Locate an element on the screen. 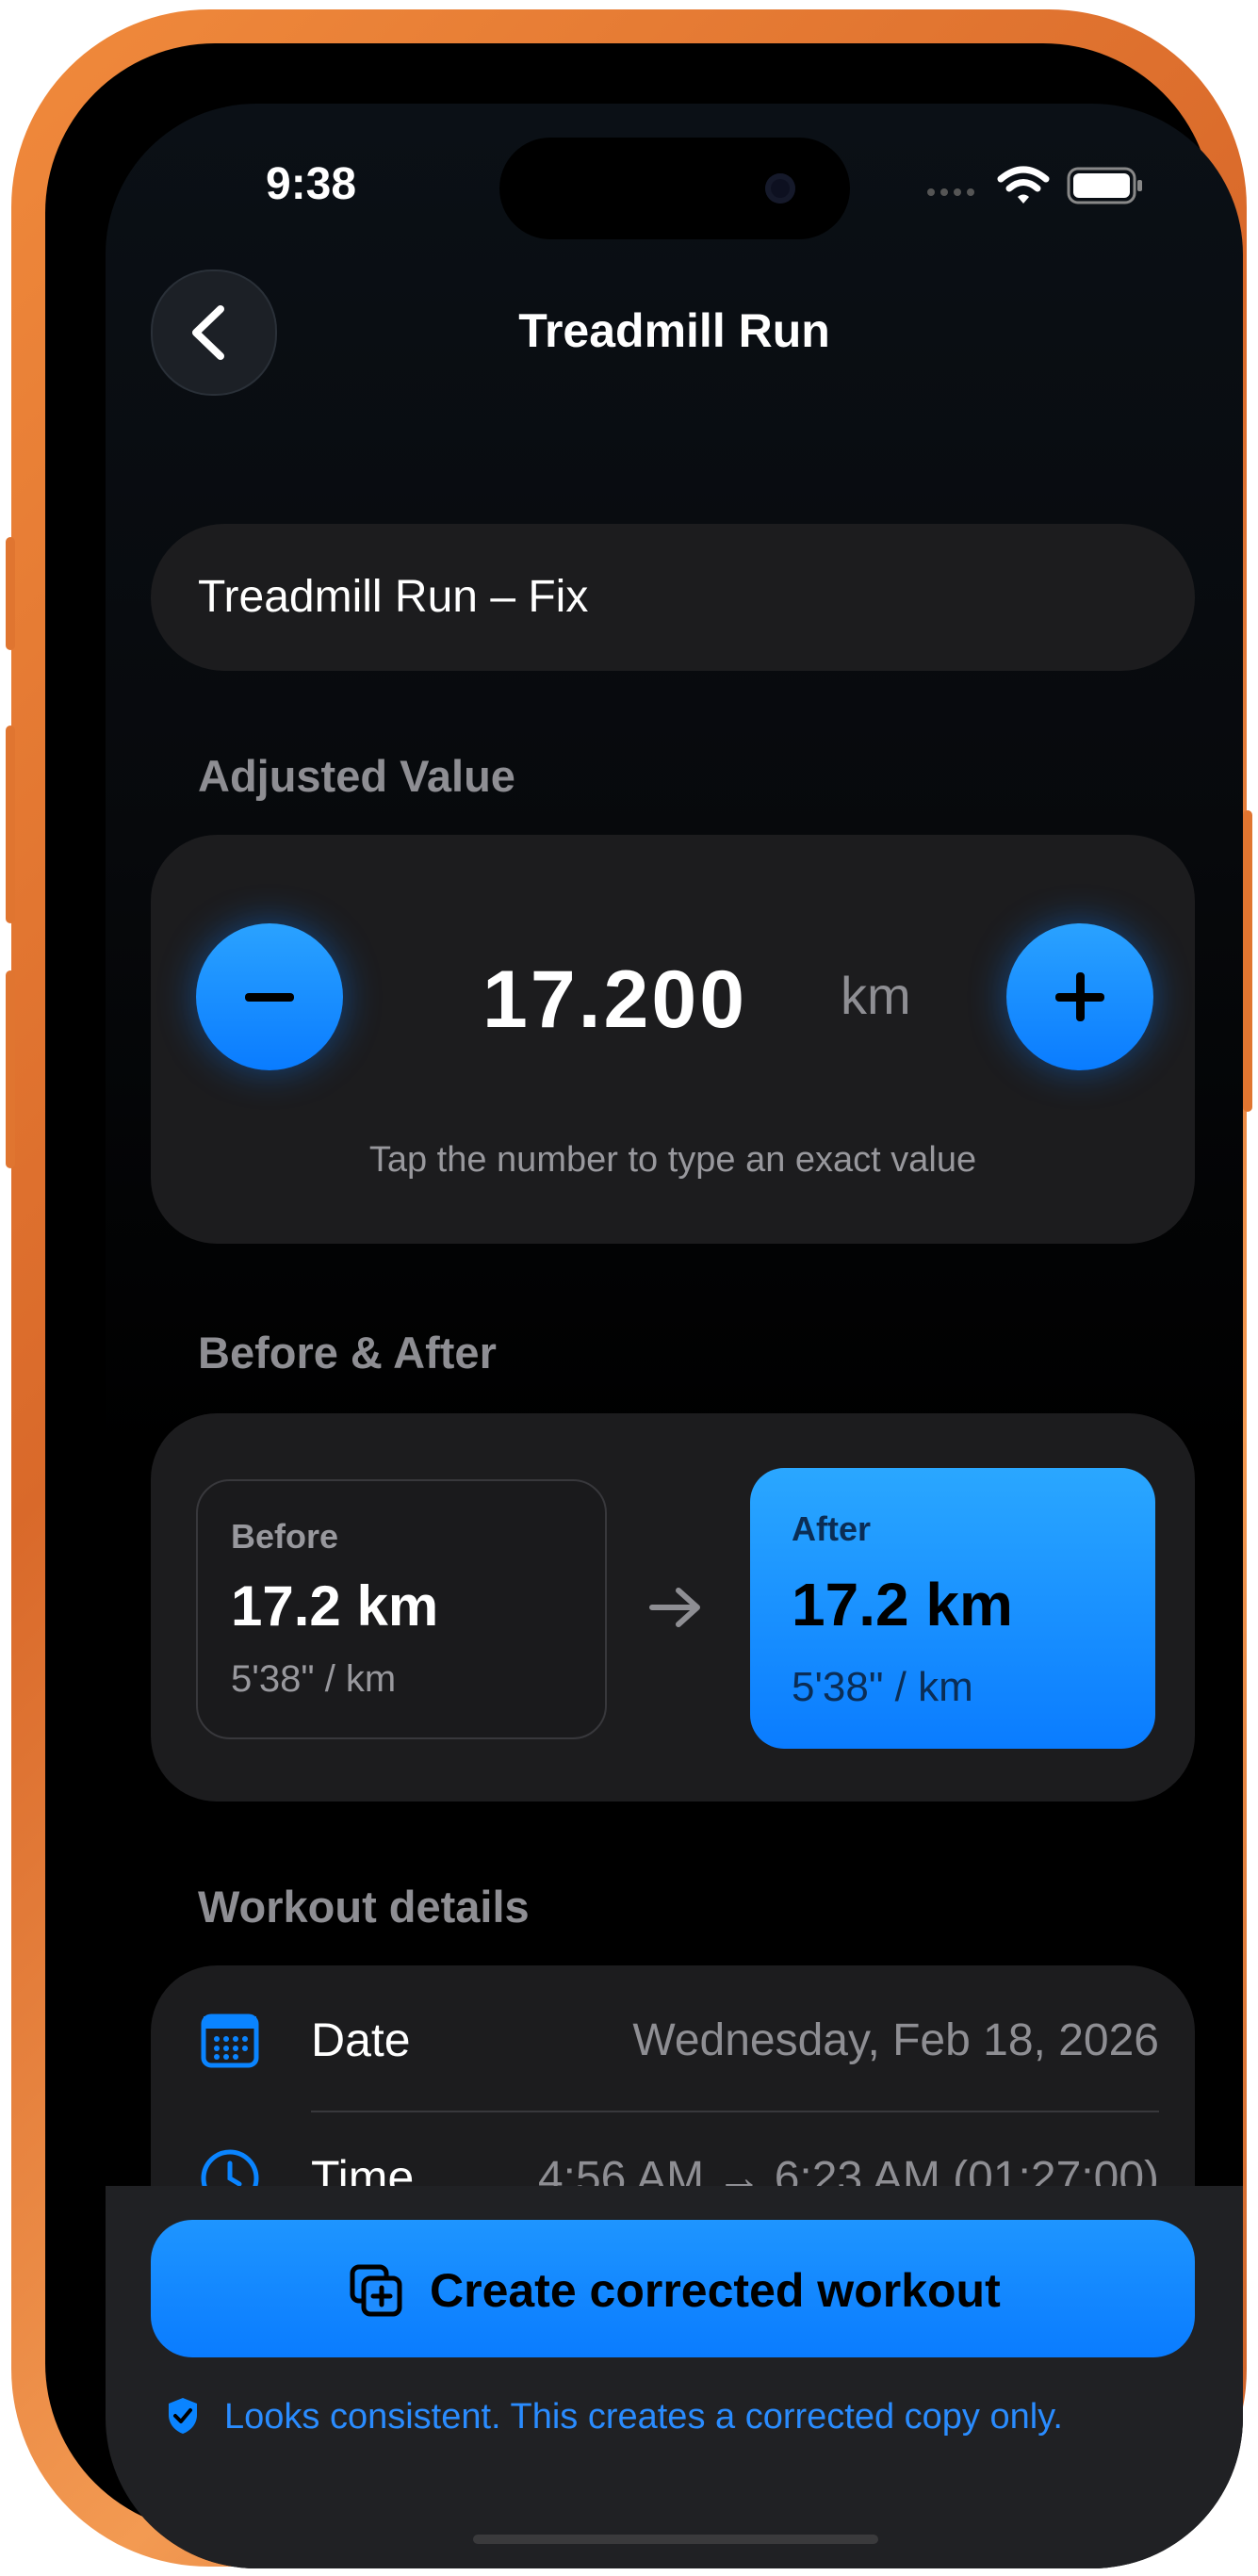 The image size is (1258, 2576). adjusted-value-hint: Tap the number to type an exact value is located at coordinates (672, 1160).